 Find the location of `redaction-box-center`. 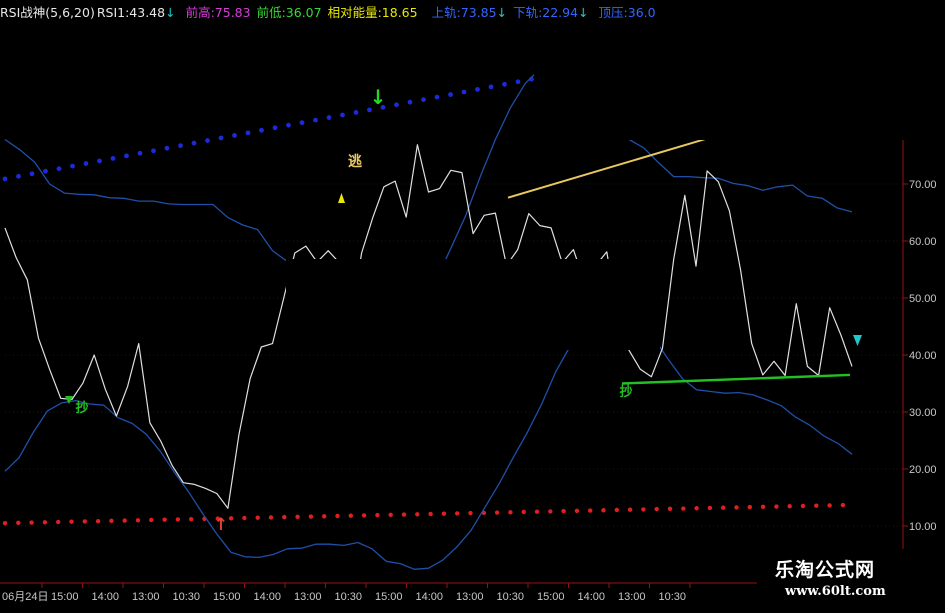

redaction-box-center is located at coordinates (473, 304).